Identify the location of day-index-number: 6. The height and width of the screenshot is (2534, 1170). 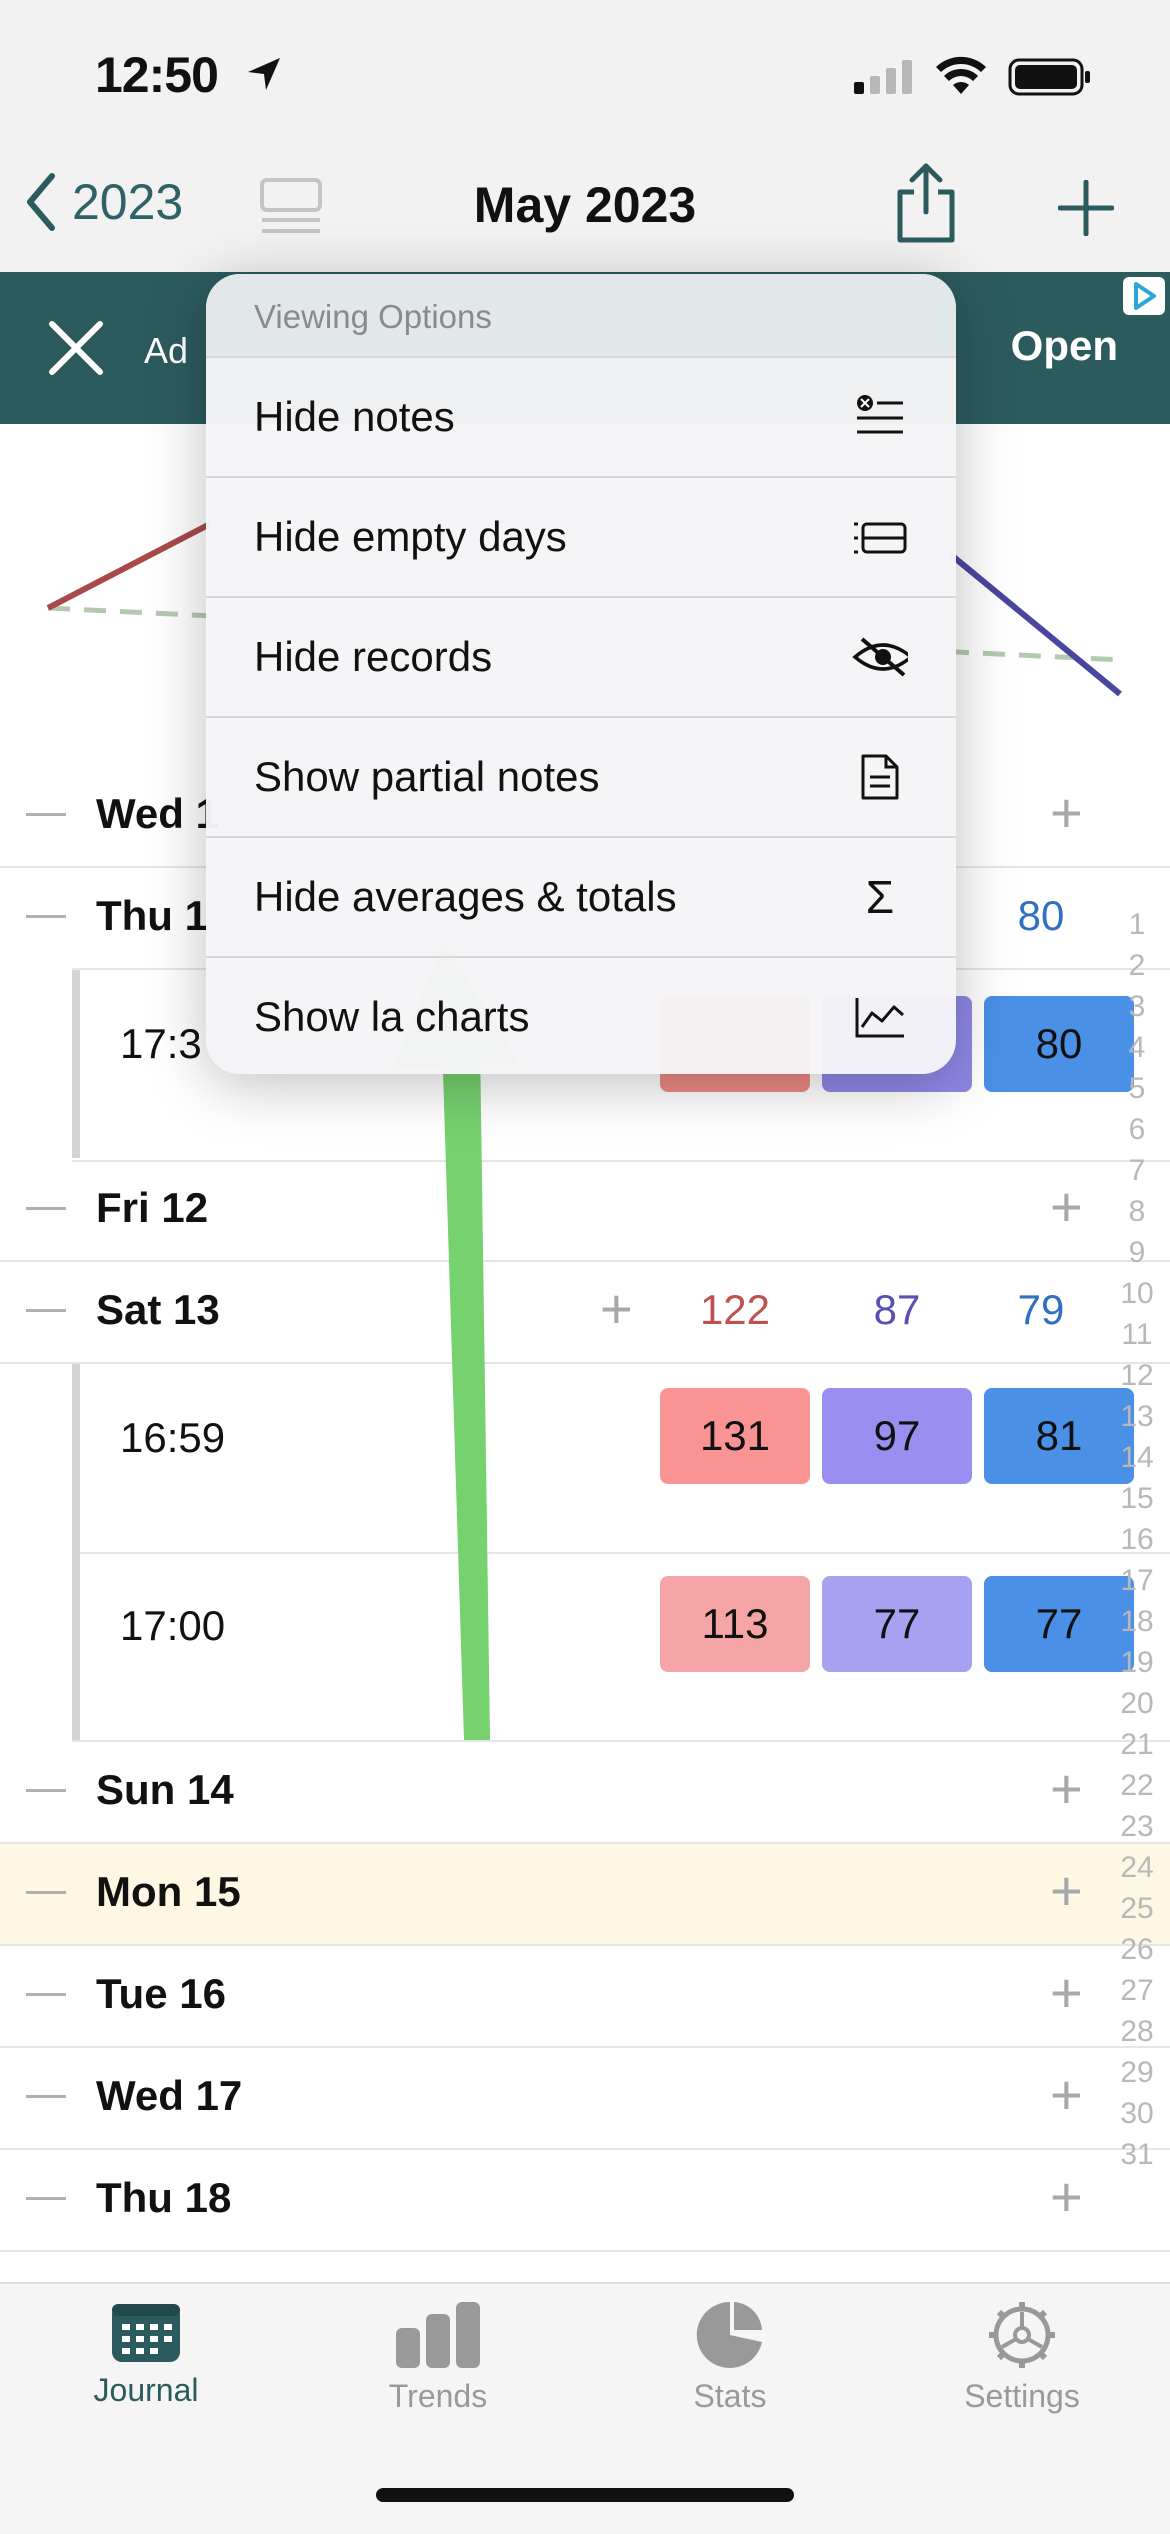
(1137, 1129).